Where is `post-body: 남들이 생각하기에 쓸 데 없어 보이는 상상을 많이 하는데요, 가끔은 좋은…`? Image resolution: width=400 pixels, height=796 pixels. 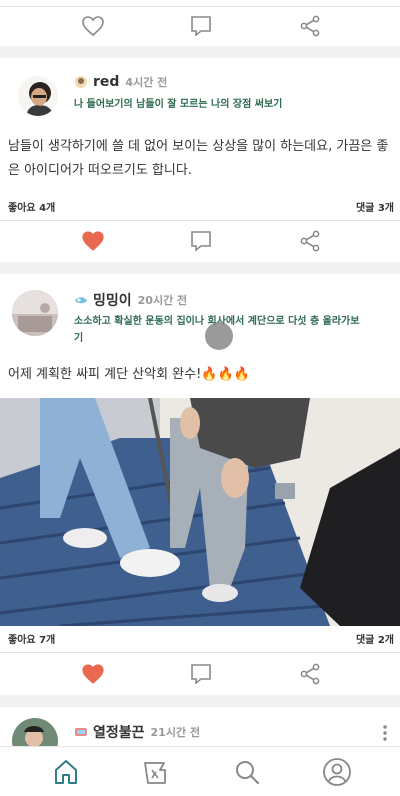 post-body: 남들이 생각하기에 쓸 데 없어 보이는 상상을 많이 하는데요, 가끔은 좋은… is located at coordinates (198, 158).